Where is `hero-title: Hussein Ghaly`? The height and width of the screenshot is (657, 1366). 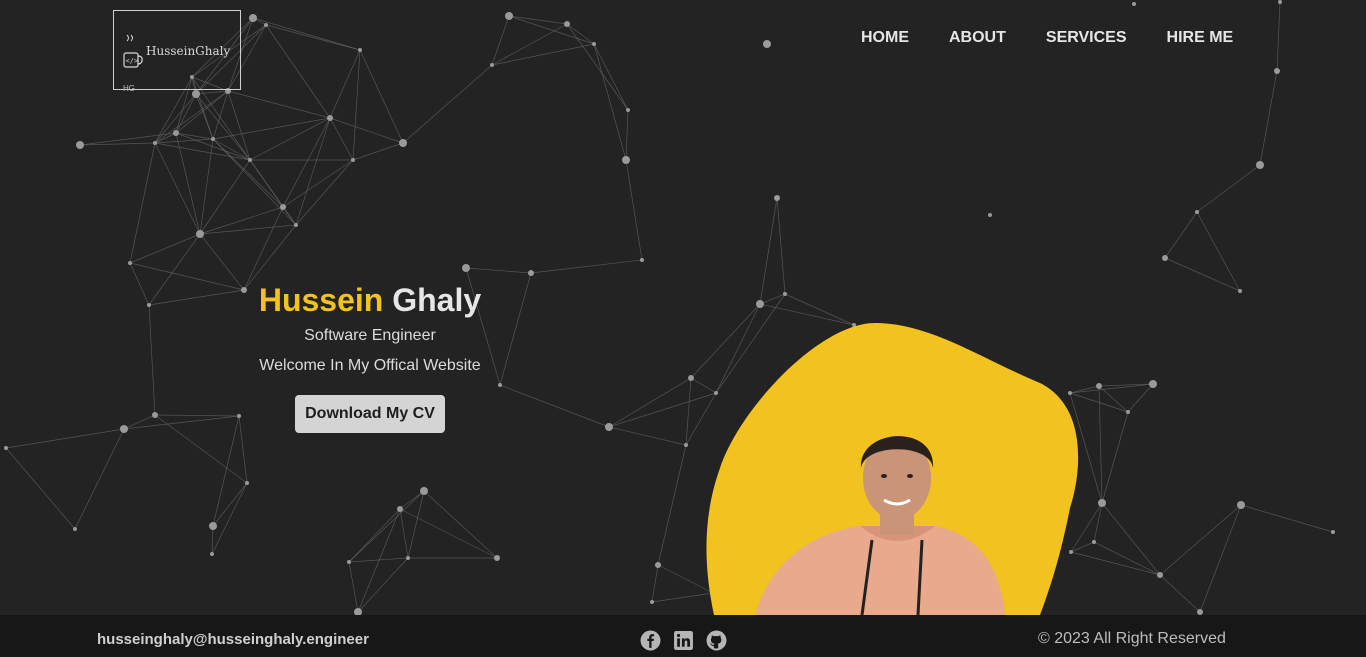
hero-title: Hussein Ghaly is located at coordinates (370, 300).